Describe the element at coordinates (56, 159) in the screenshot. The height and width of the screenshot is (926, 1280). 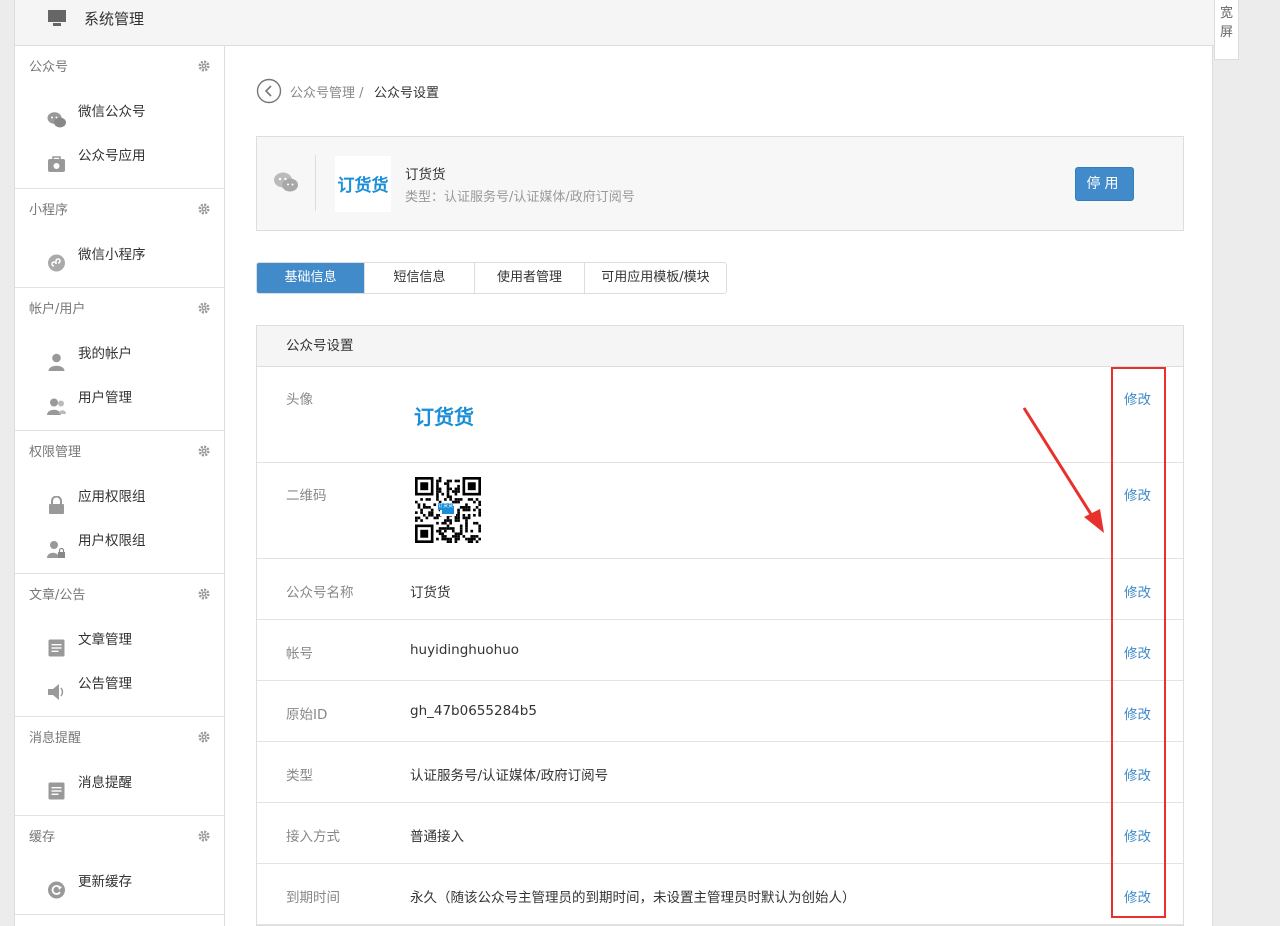
I see `bag-icon` at that location.